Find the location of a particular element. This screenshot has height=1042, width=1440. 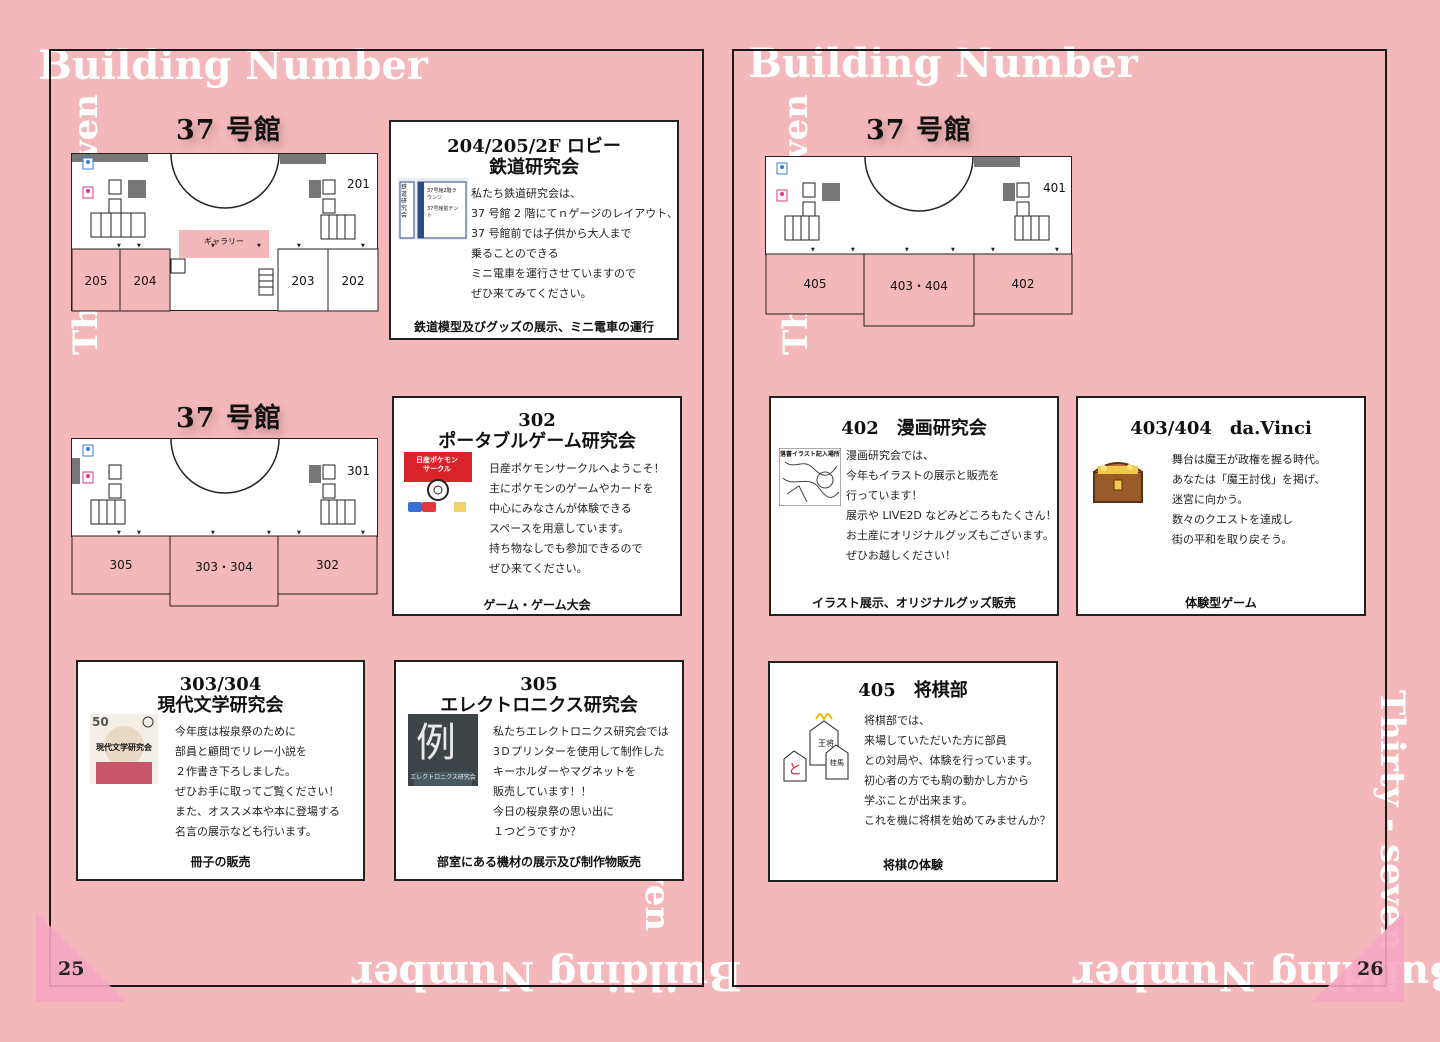

body-text-line: 名言の展示なども行います。 is located at coordinates (246, 831).